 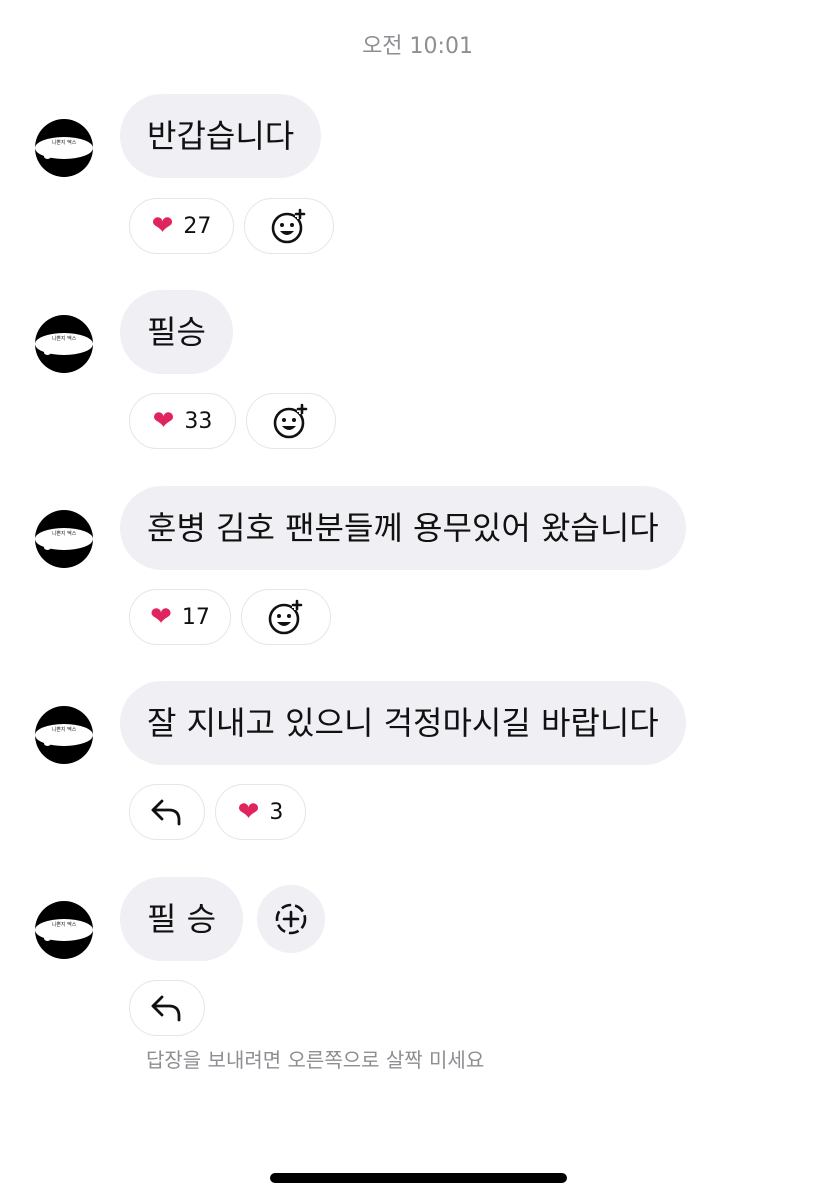 What do you see at coordinates (195, 617) in the screenshot?
I see `reaction-count: 17` at bounding box center [195, 617].